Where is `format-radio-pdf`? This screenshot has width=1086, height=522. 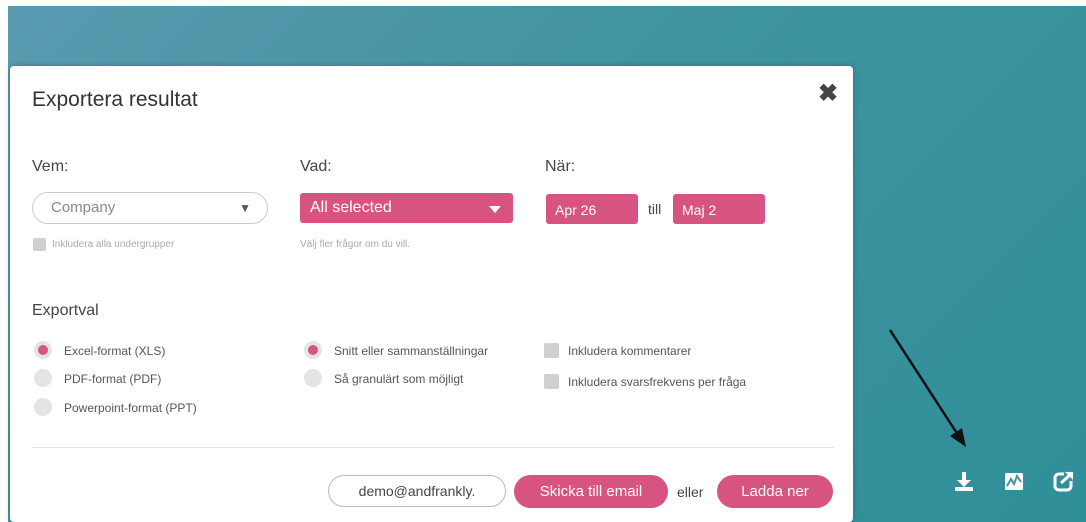
format-radio-pdf is located at coordinates (43, 378).